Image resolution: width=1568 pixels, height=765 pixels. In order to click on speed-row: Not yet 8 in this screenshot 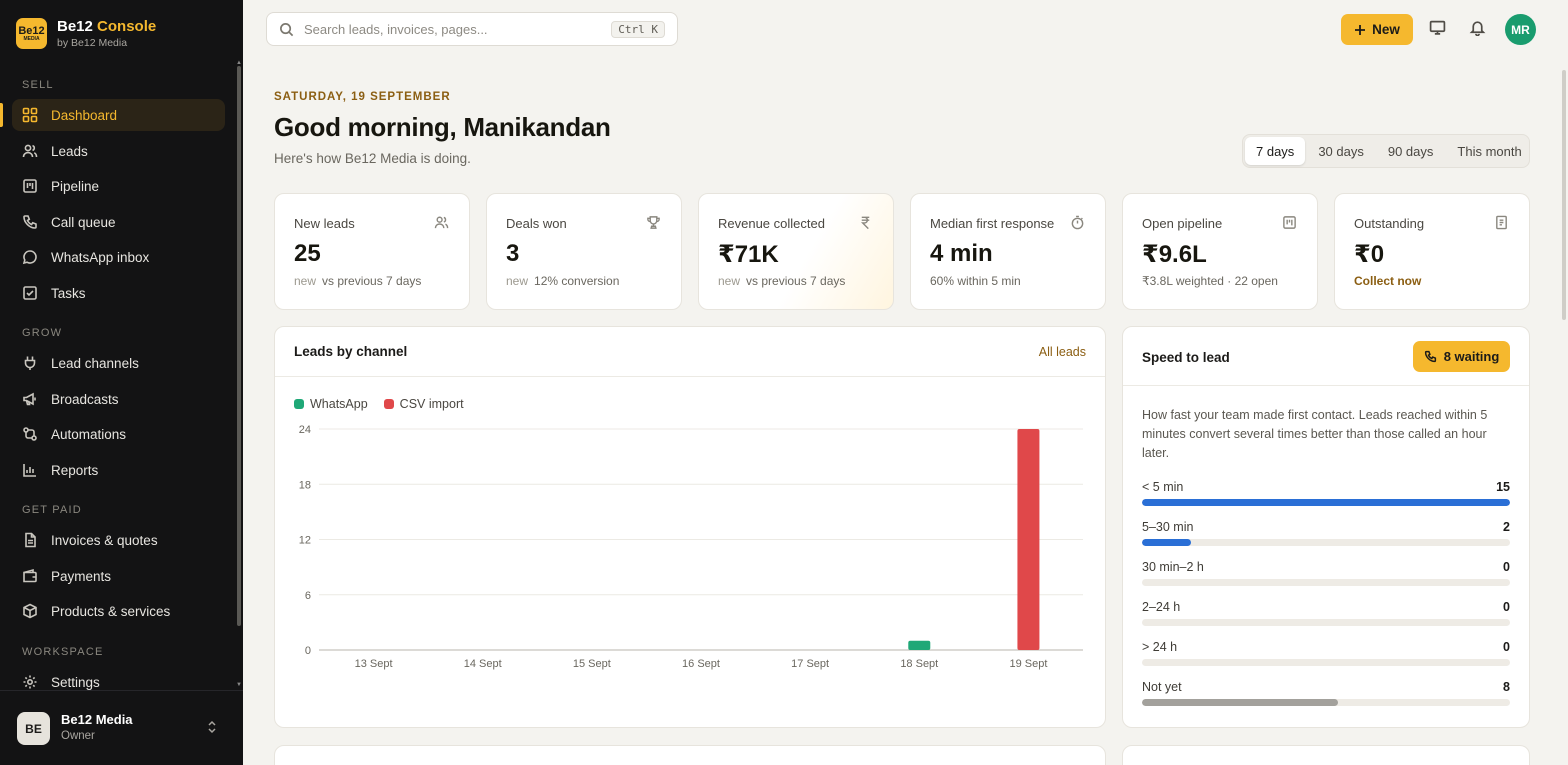, I will do `click(1326, 693)`.